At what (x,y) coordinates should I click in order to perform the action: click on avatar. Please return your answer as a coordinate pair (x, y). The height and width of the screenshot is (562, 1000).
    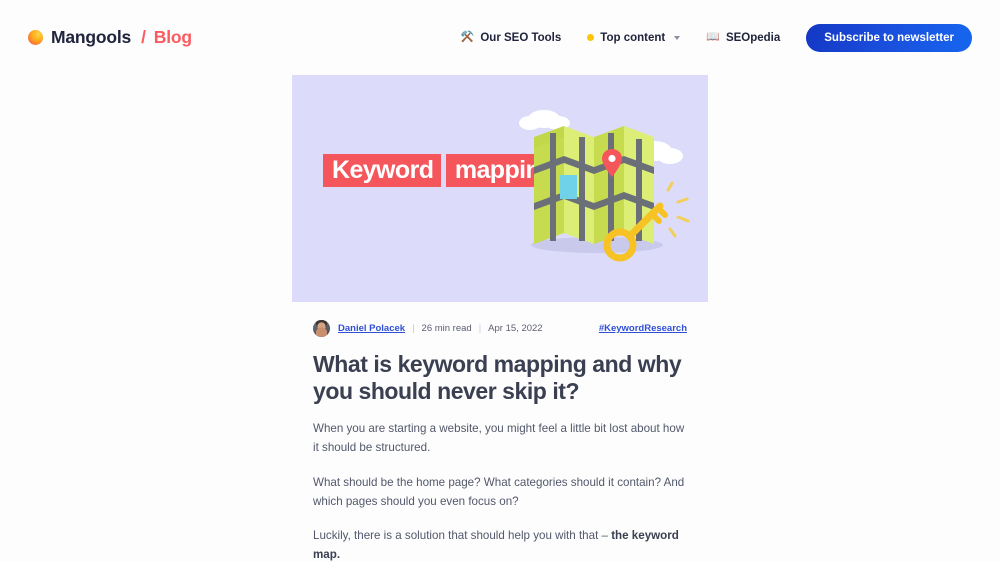
    Looking at the image, I should click on (321, 328).